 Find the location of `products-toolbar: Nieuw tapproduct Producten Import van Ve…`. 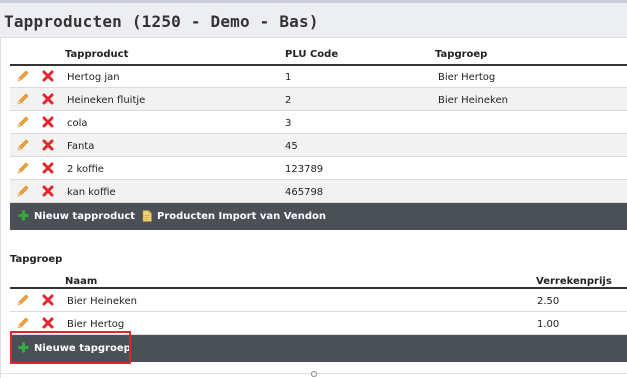

products-toolbar: Nieuw tapproduct Producten Import van Ve… is located at coordinates (318, 216).